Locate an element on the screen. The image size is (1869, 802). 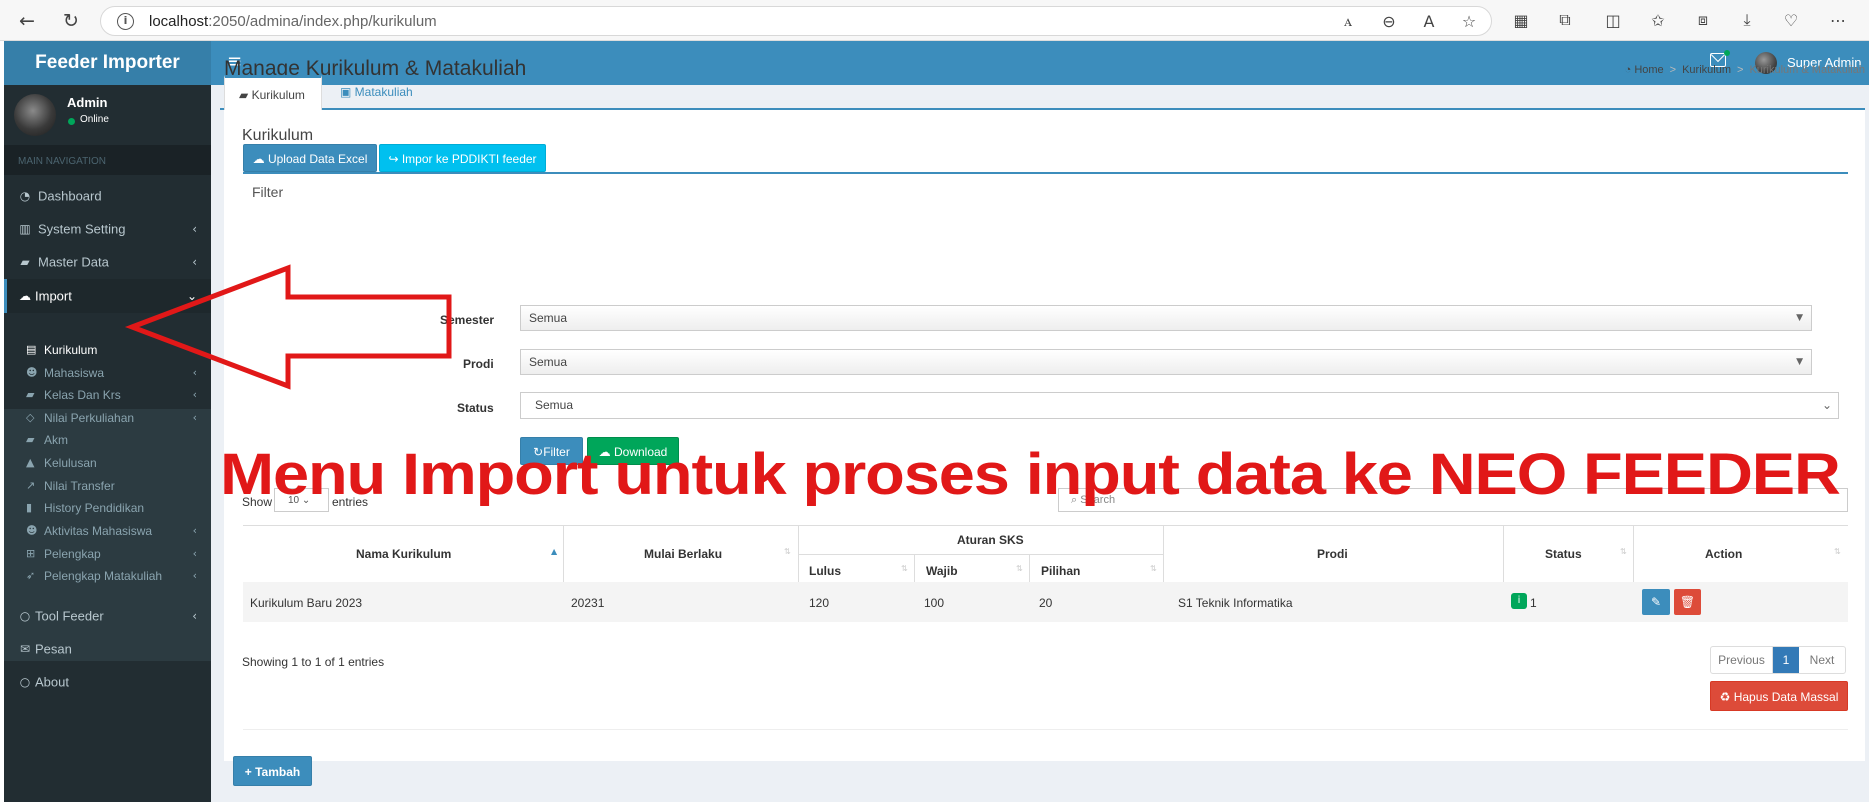
annotation-arrow-icon is located at coordinates (288, 327).